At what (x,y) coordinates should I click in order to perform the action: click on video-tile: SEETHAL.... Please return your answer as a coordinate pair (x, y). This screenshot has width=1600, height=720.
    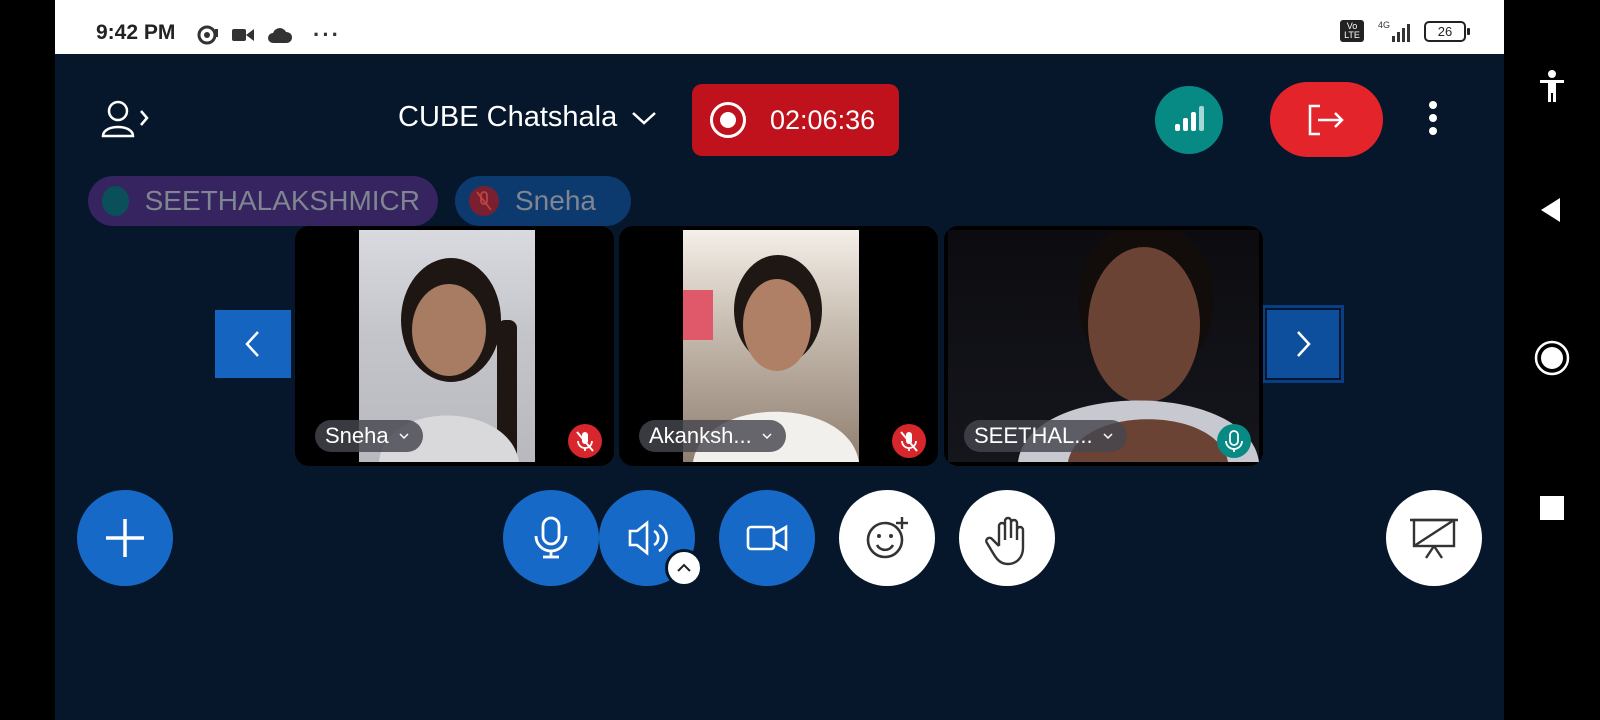
    Looking at the image, I should click on (1103, 346).